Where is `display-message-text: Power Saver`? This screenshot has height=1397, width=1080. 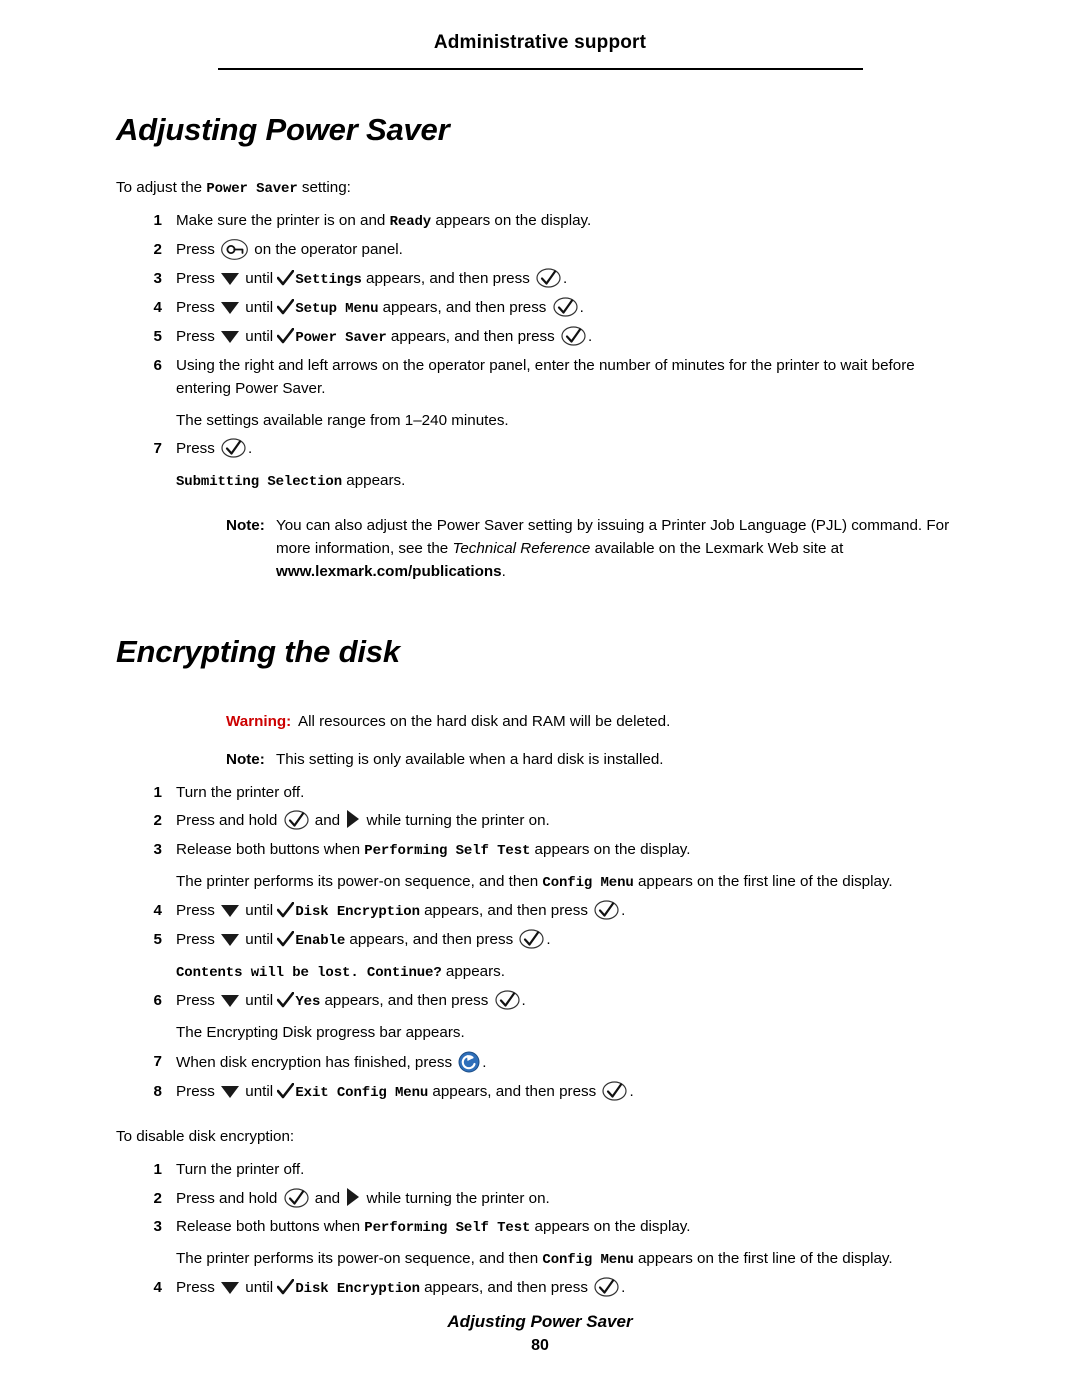 display-message-text: Power Saver is located at coordinates (341, 338).